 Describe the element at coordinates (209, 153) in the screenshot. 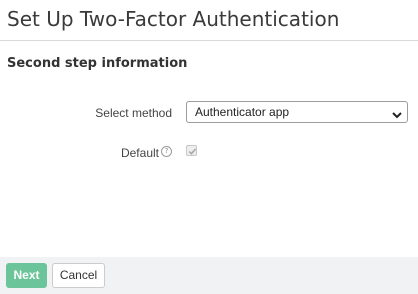

I see `default-row: Default ?` at that location.